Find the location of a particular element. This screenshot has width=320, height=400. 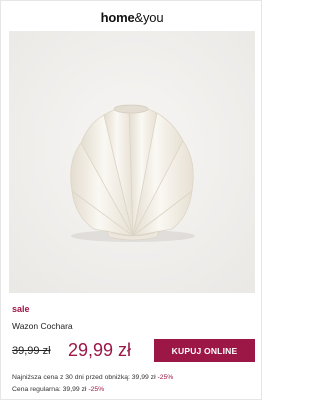

brand-name-bold: home is located at coordinates (117, 17).